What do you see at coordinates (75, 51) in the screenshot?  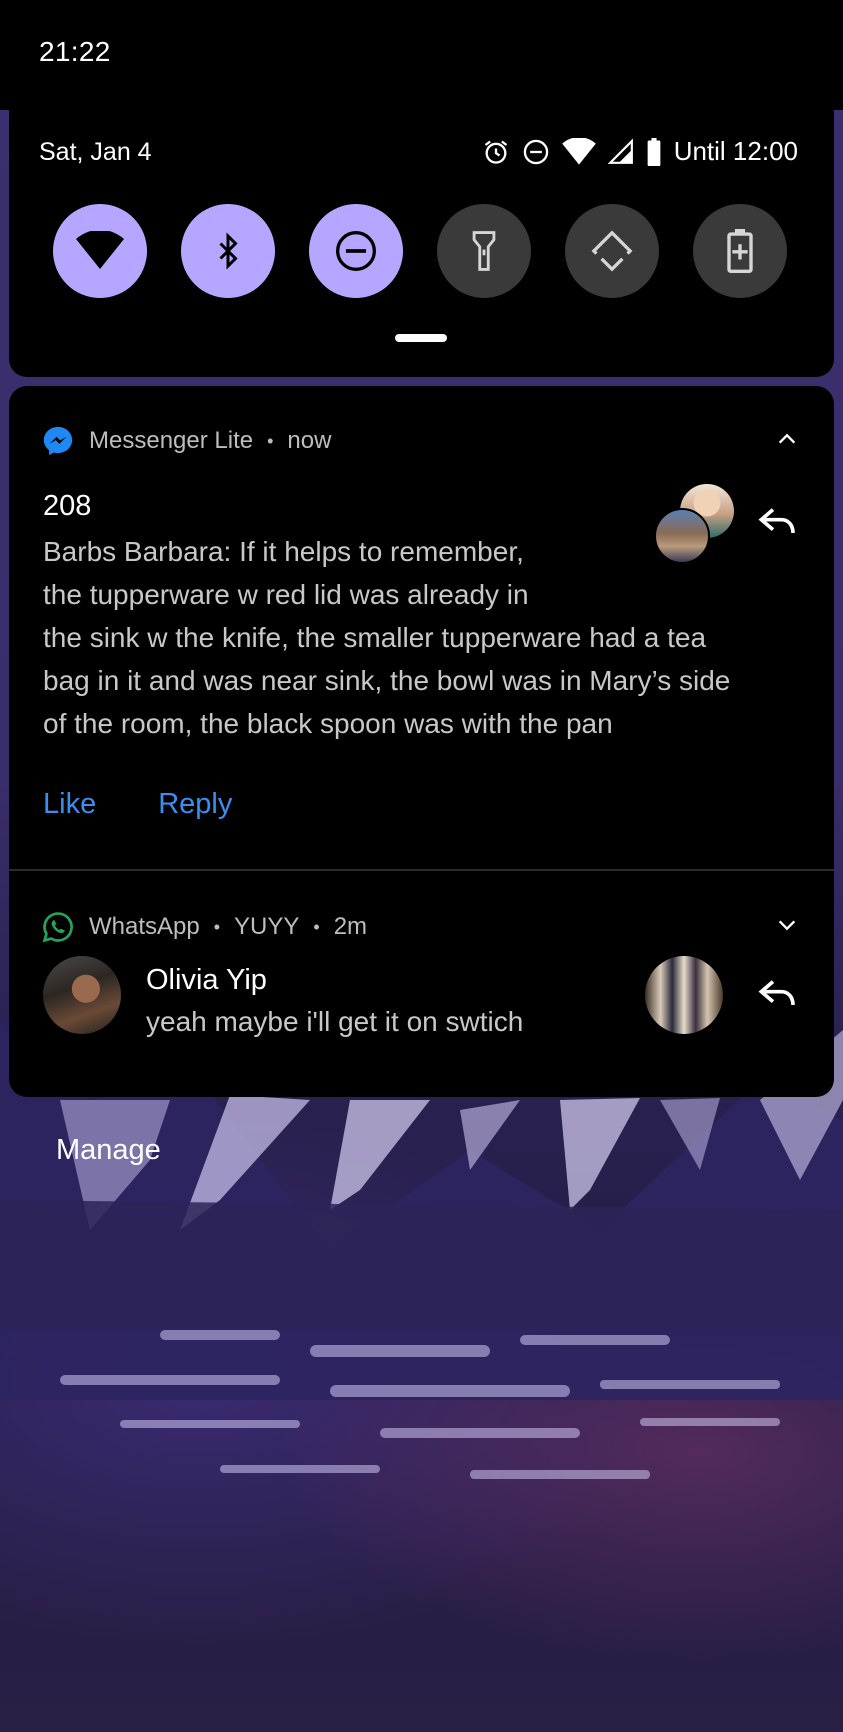 I see `clock: 21:22` at bounding box center [75, 51].